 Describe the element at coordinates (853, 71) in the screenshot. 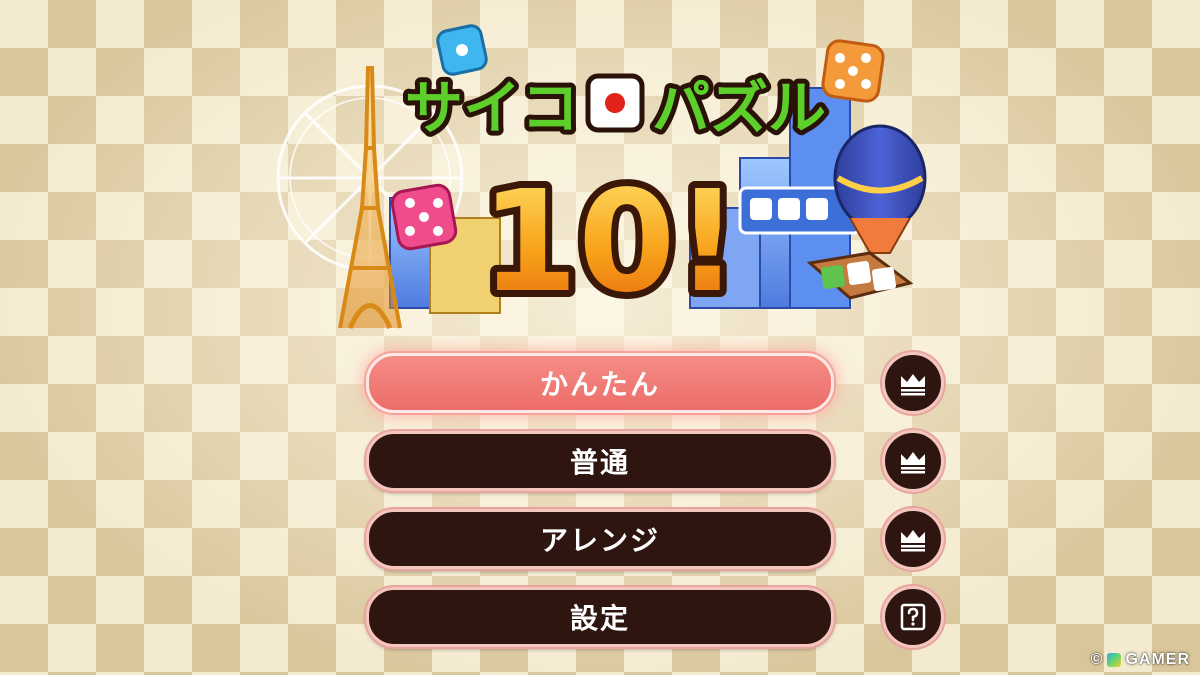

I see `dice-orange` at that location.